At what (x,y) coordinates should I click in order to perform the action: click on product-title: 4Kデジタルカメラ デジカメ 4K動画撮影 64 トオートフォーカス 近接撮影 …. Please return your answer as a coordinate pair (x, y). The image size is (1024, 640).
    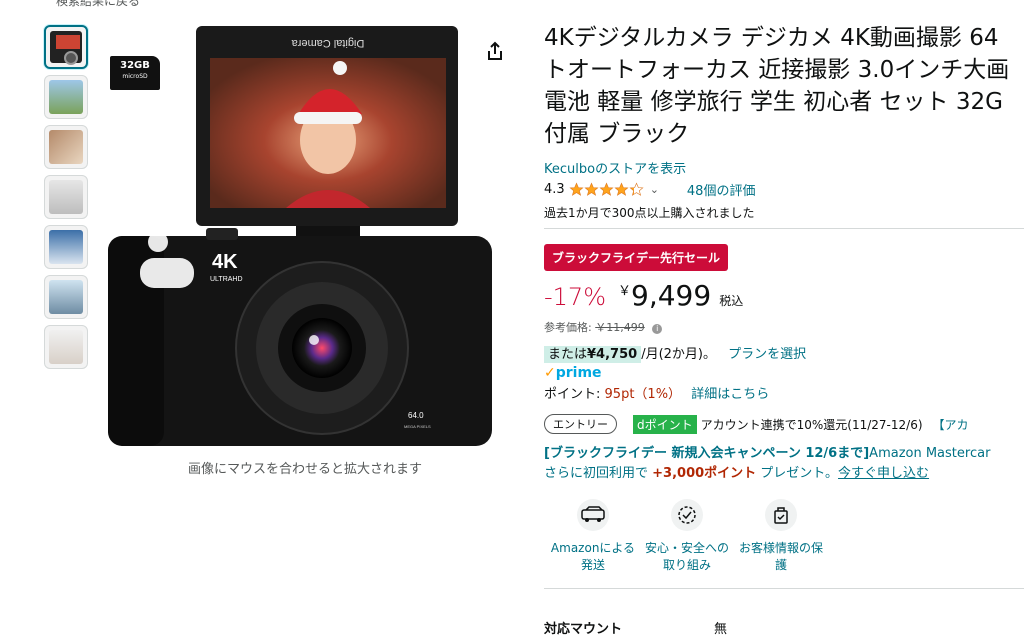
    Looking at the image, I should click on (784, 86).